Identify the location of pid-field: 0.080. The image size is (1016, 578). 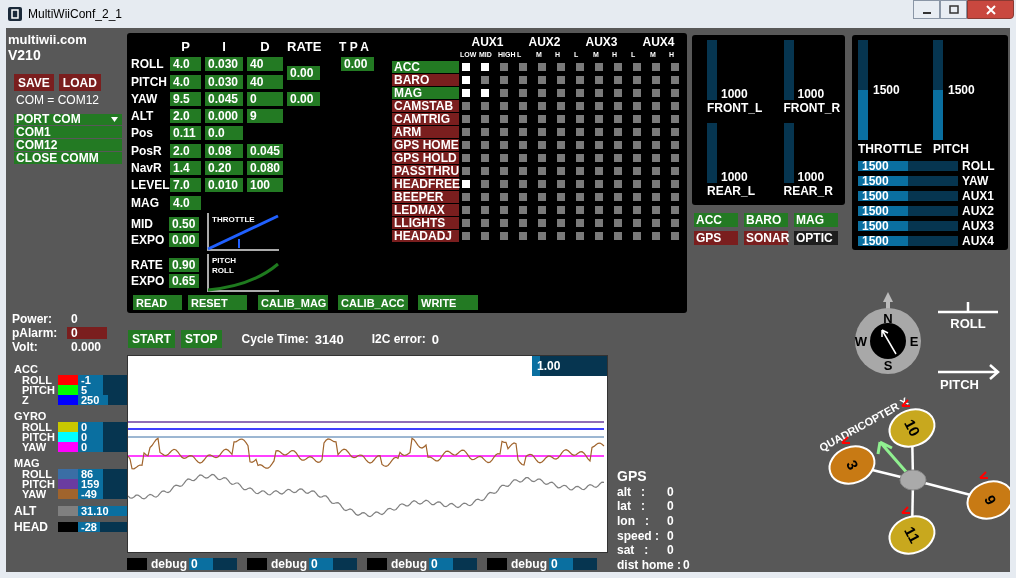
(265, 168).